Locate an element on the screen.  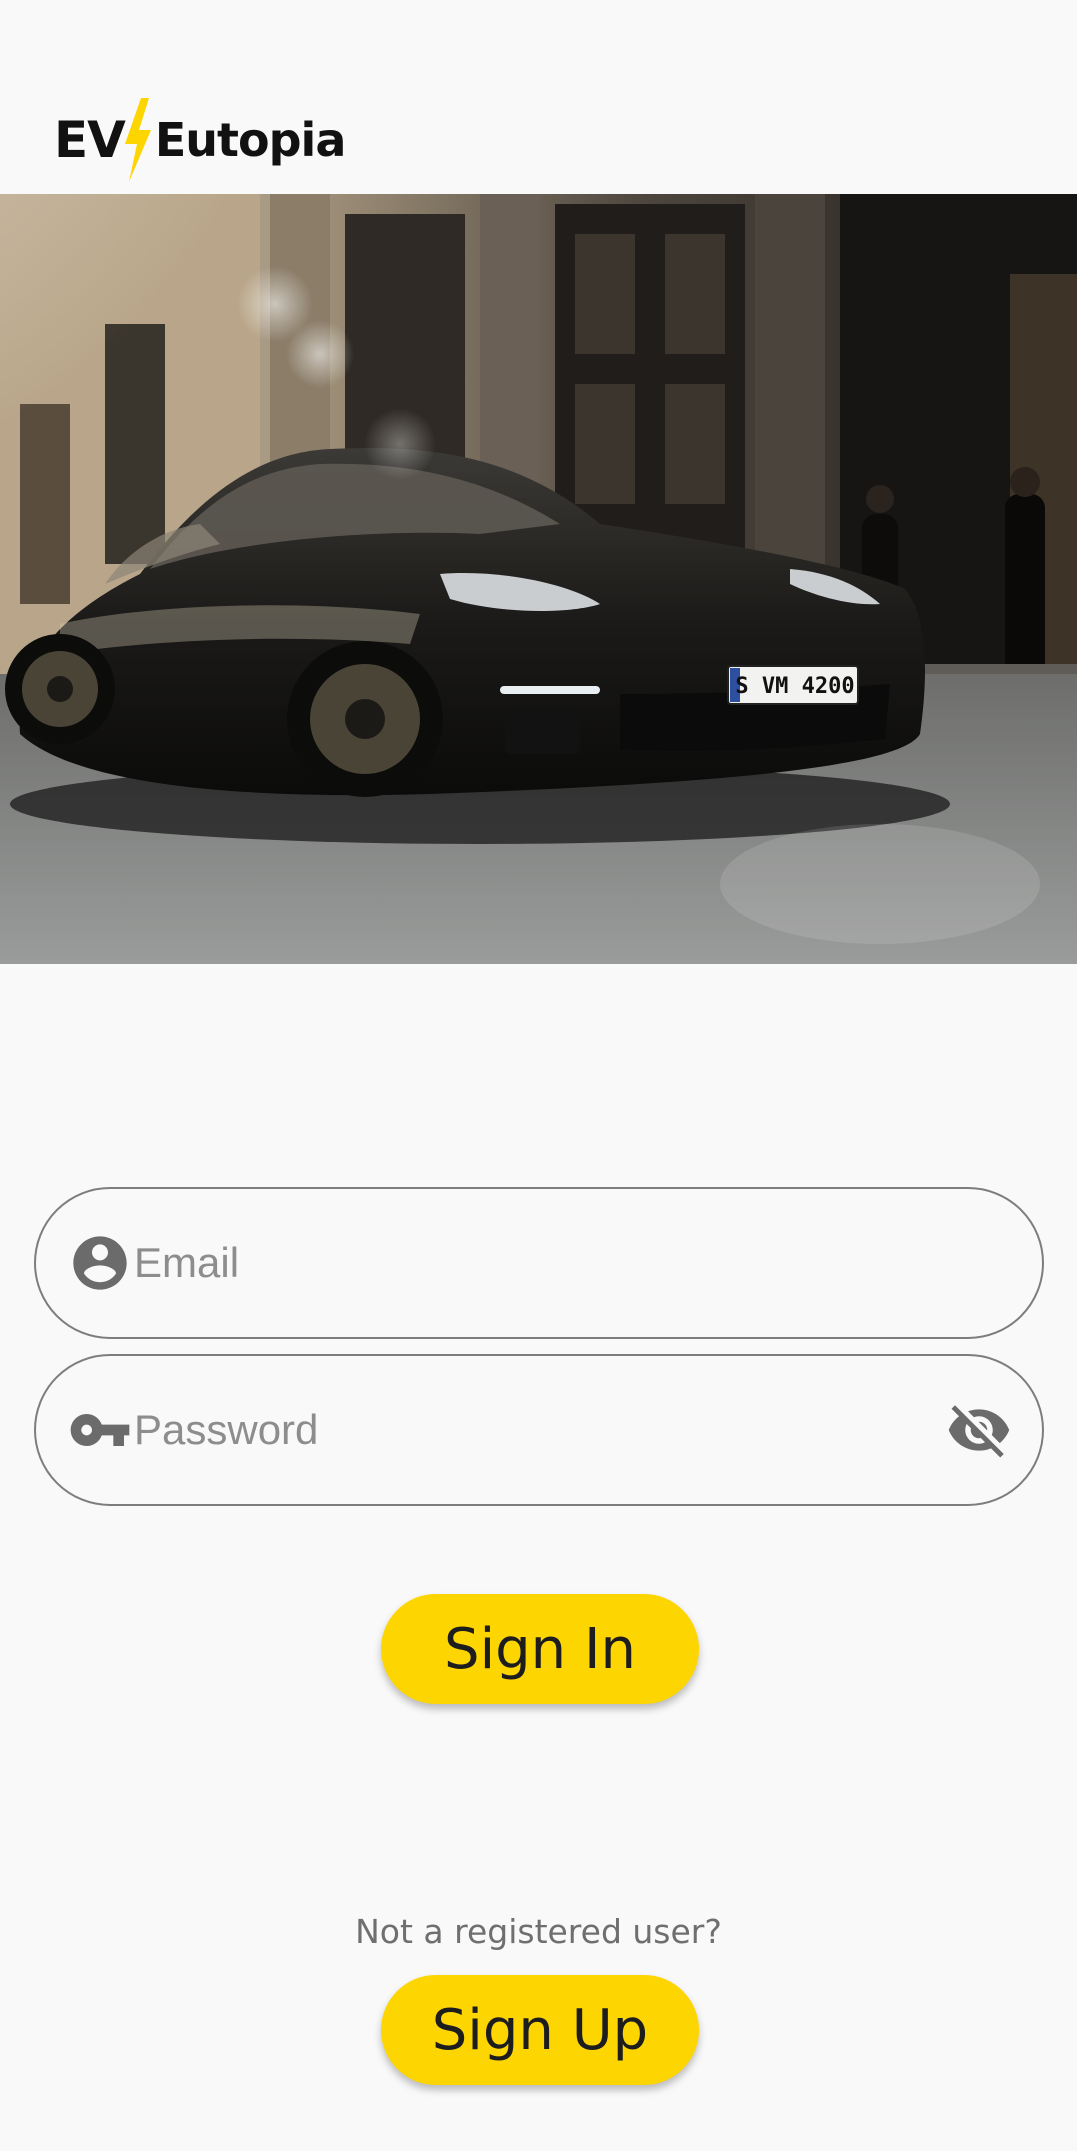
app-logo: EV Eutopia is located at coordinates (200, 140).